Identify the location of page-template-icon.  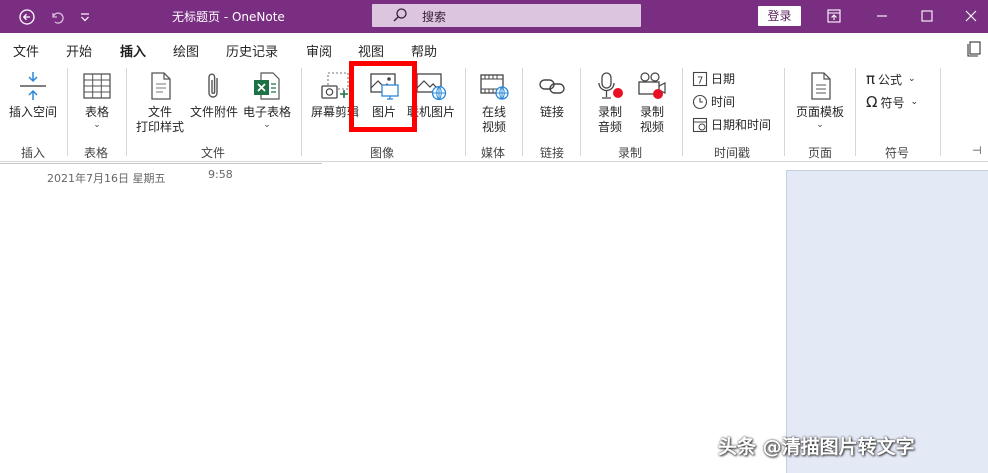
(821, 86).